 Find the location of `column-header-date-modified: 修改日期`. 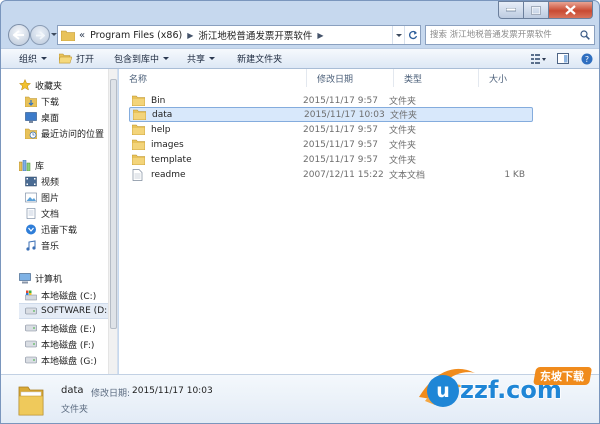

column-header-date-modified: 修改日期 is located at coordinates (350, 78).